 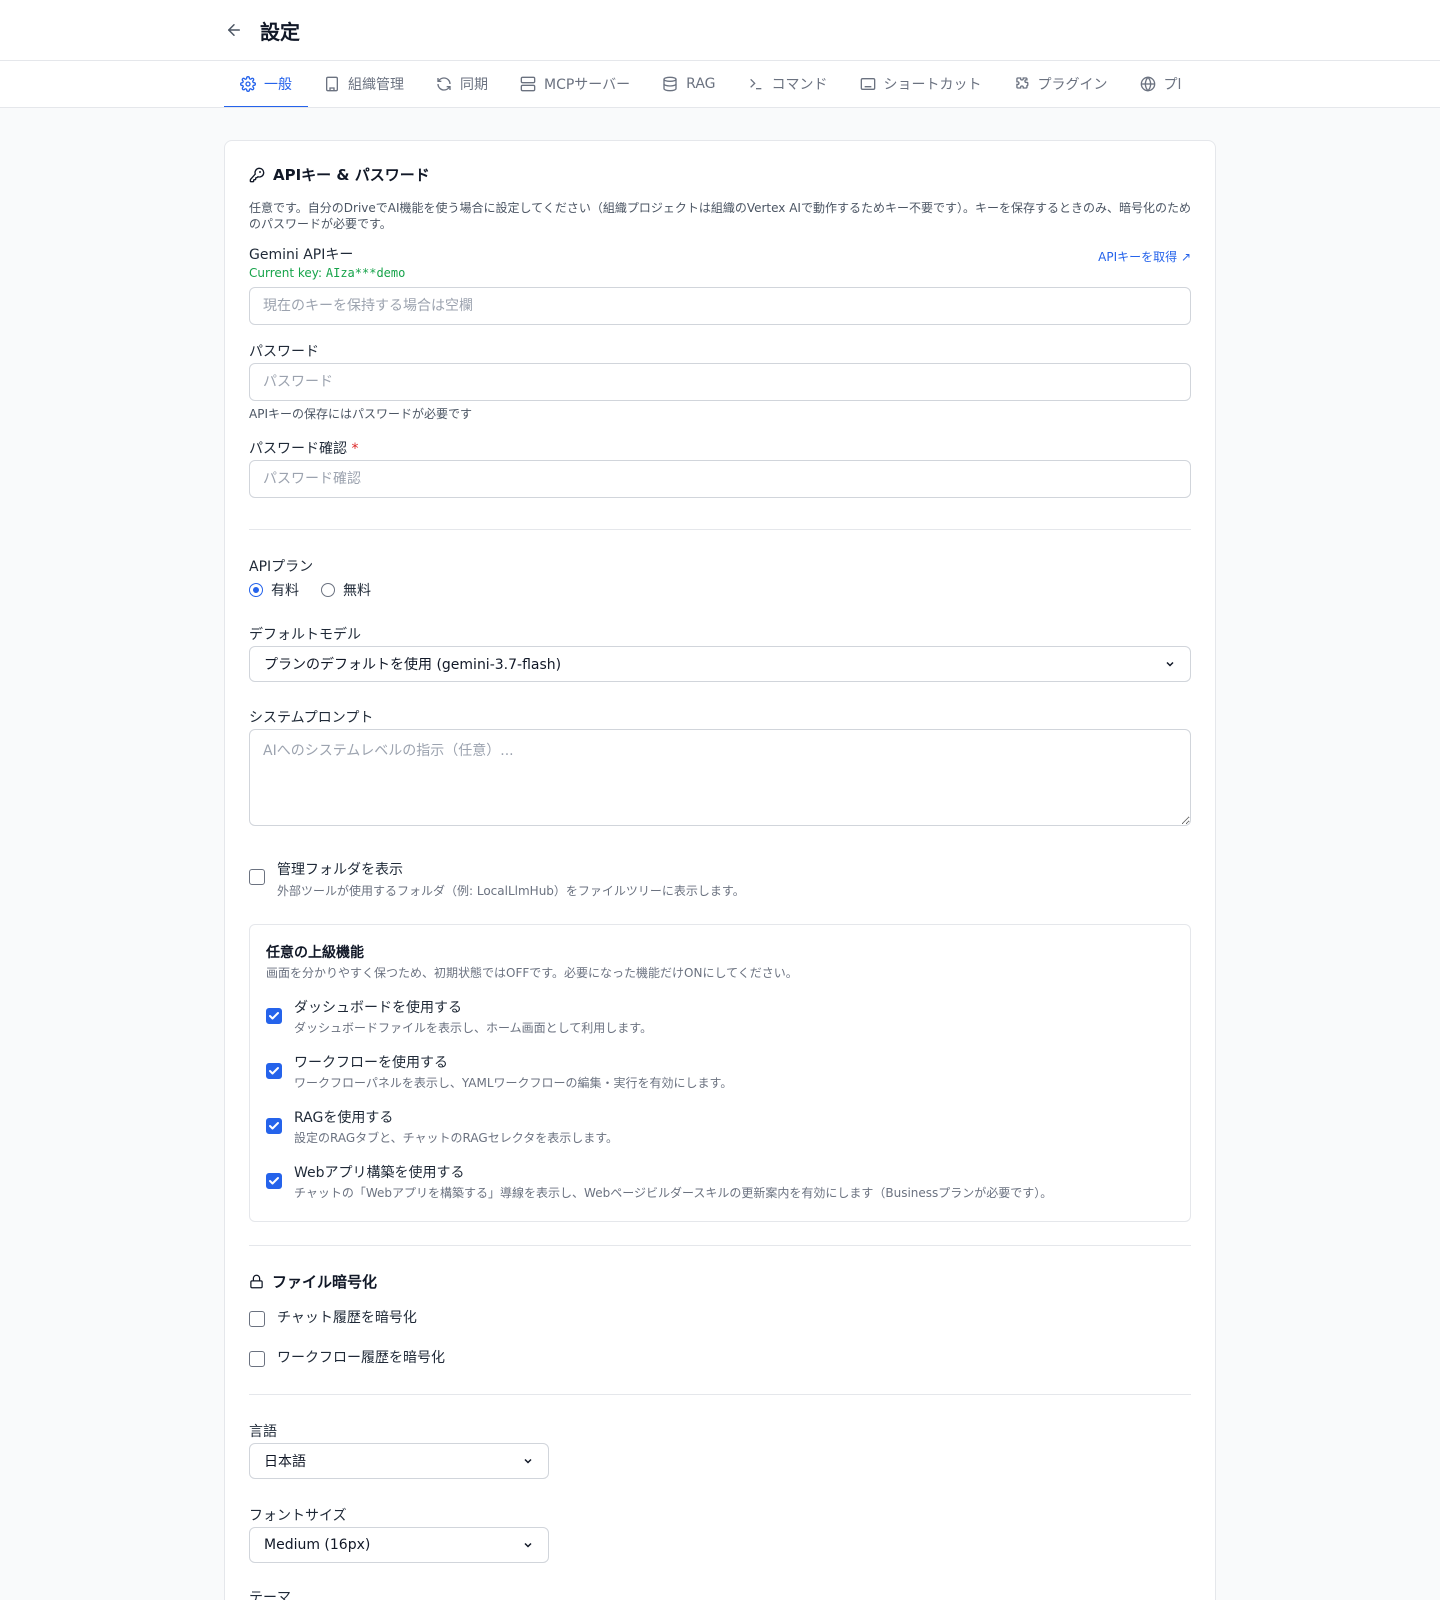 I want to click on tab-commands: コマンド, so click(x=788, y=84).